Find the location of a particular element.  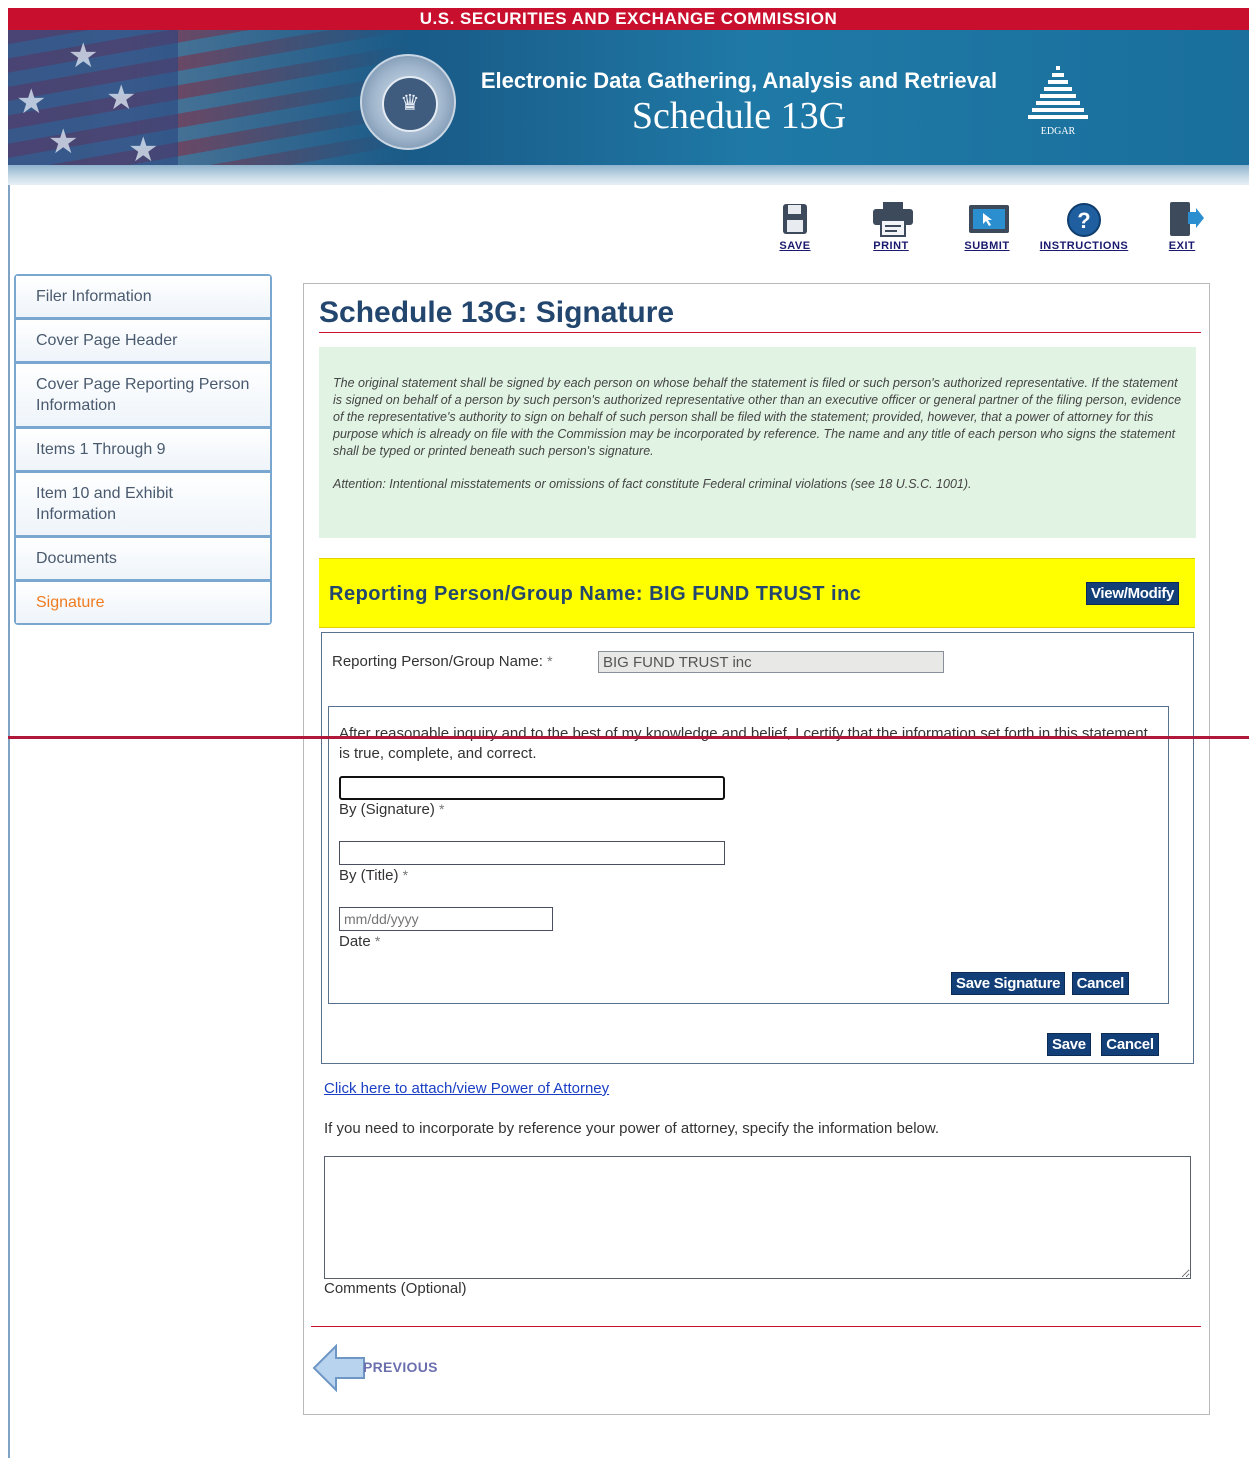

monitor-icon is located at coordinates (988, 219).